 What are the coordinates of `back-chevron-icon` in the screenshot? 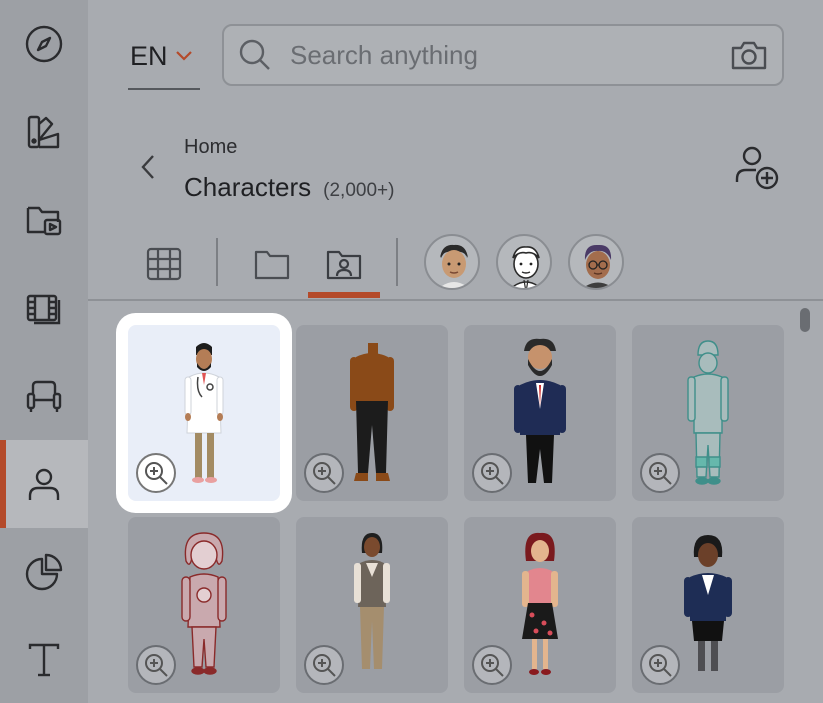 It's located at (148, 167).